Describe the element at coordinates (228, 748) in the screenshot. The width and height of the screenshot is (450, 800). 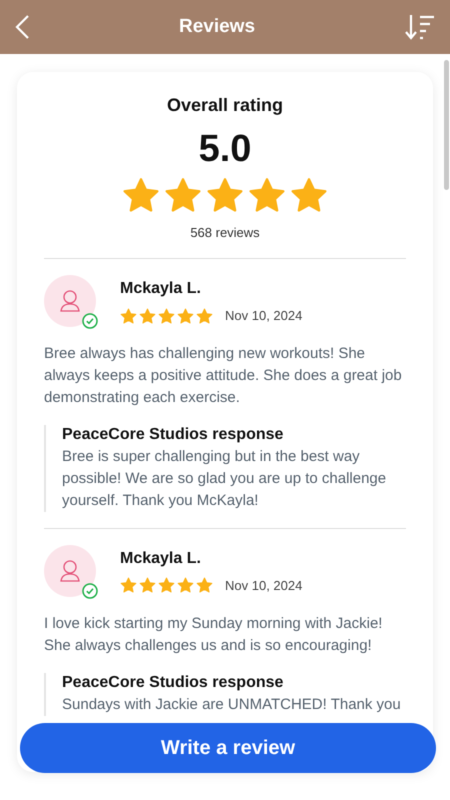
I see `write-review-button: Write a review` at that location.